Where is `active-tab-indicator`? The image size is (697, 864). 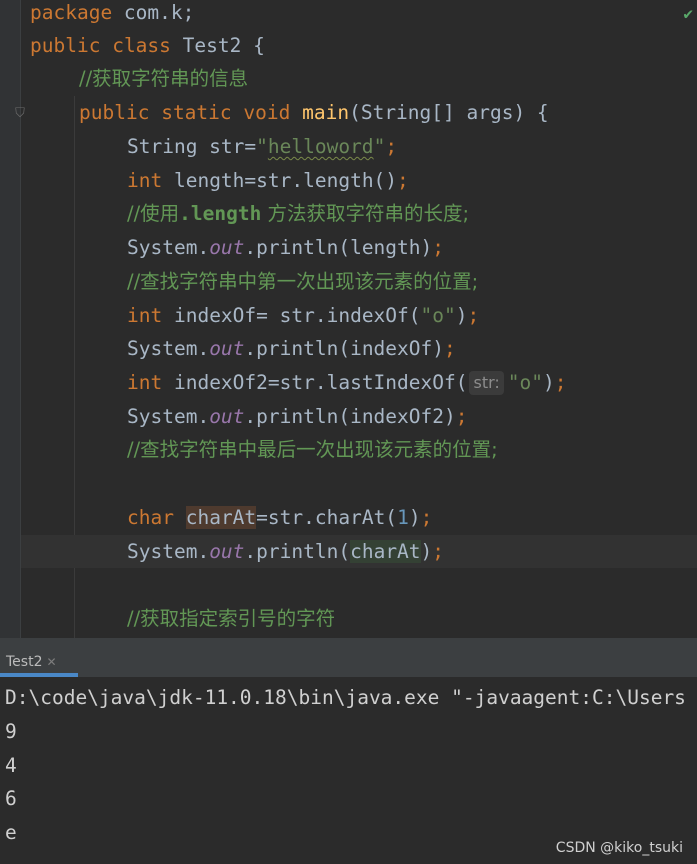
active-tab-indicator is located at coordinates (39, 675).